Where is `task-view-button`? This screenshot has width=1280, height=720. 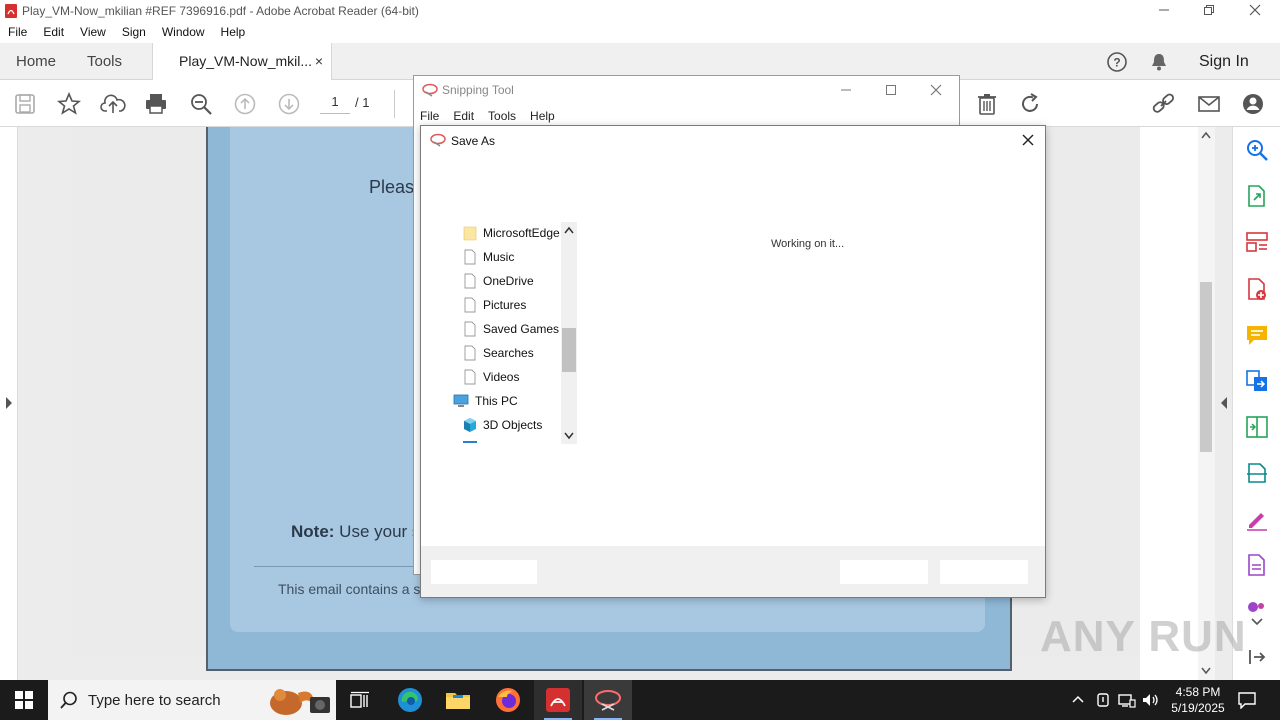
task-view-button is located at coordinates (360, 700).